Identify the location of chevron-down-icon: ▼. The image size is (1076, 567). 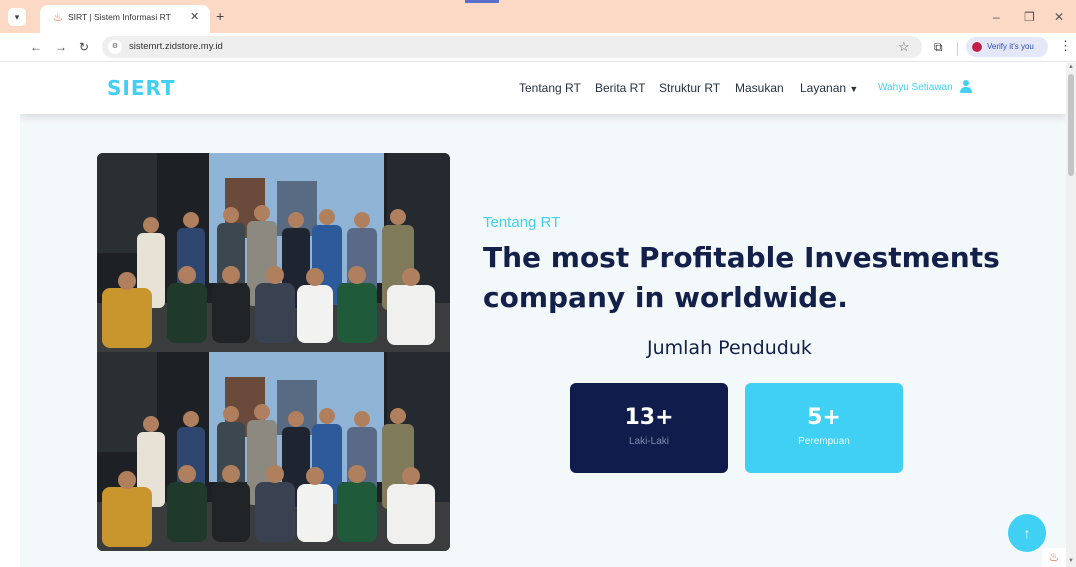
(854, 89).